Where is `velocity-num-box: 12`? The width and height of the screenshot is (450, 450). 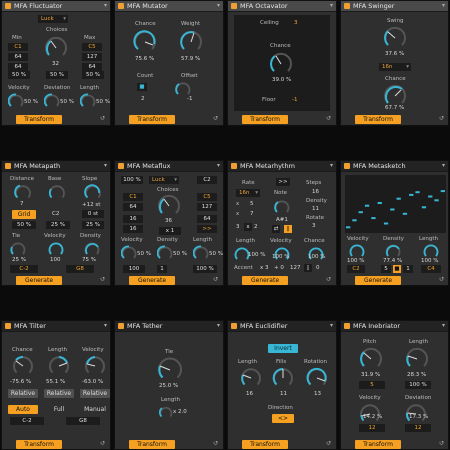 velocity-num-box: 12 is located at coordinates (372, 428).